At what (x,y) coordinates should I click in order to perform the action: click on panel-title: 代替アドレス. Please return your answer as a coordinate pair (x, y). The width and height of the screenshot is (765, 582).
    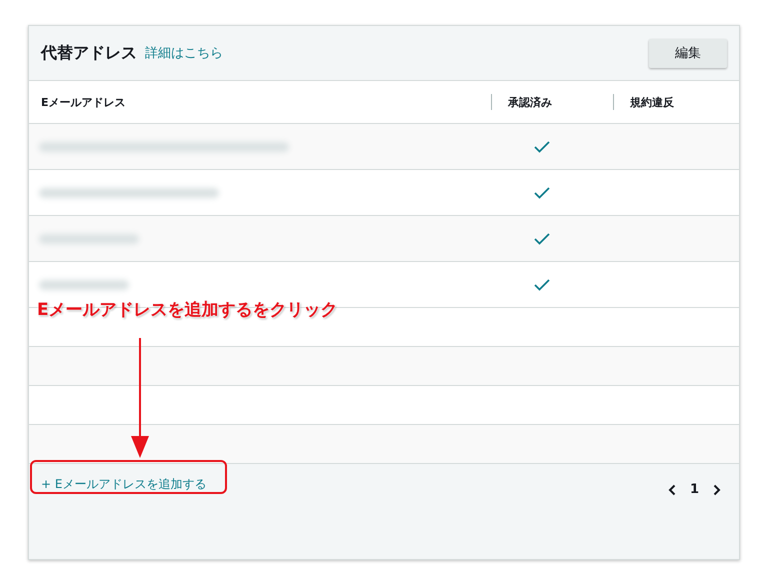
    Looking at the image, I should click on (89, 53).